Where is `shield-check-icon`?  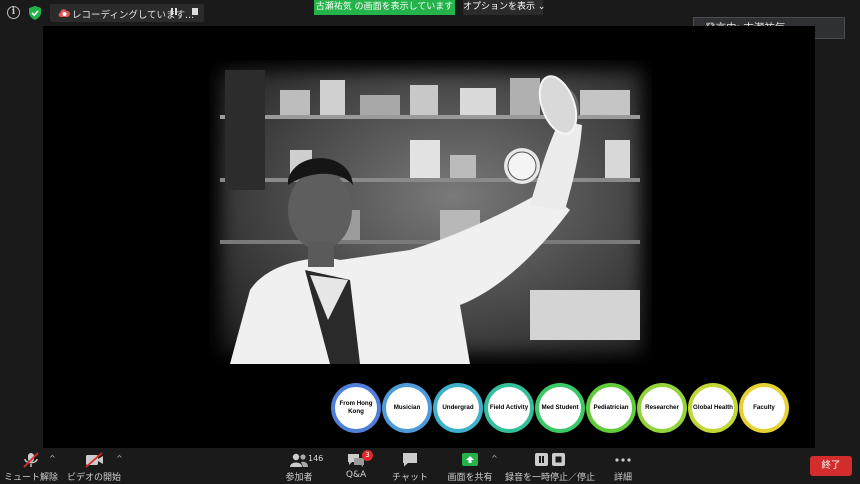 shield-check-icon is located at coordinates (35, 13).